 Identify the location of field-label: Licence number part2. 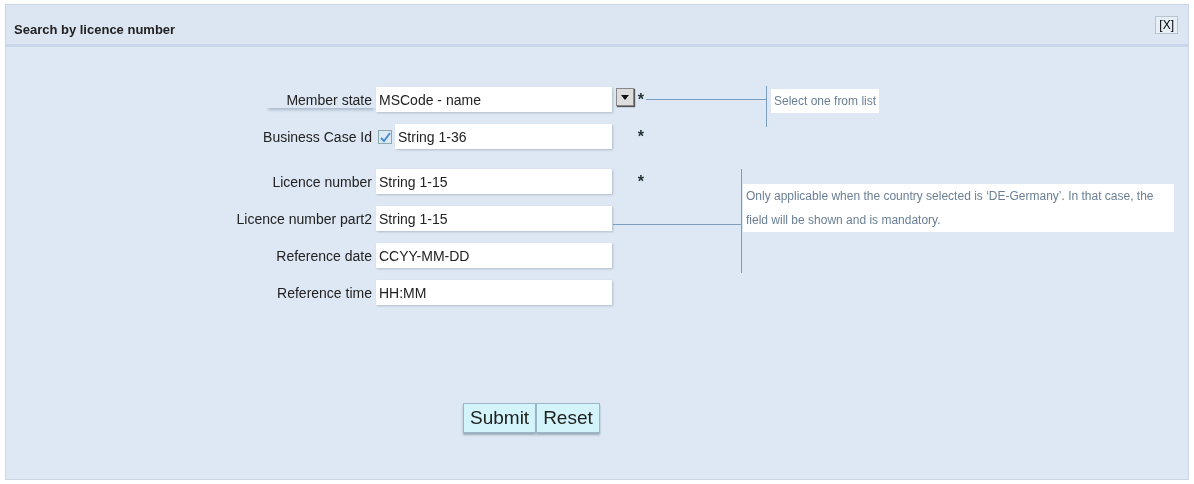
(304, 218).